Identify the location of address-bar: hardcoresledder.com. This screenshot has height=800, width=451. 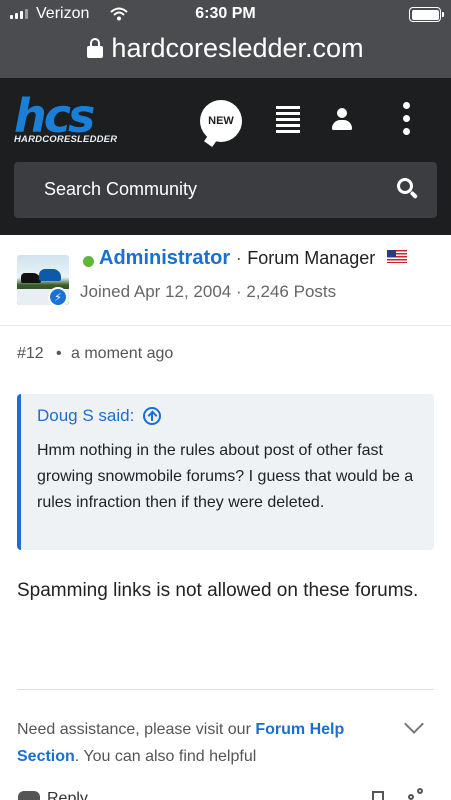
(225, 48).